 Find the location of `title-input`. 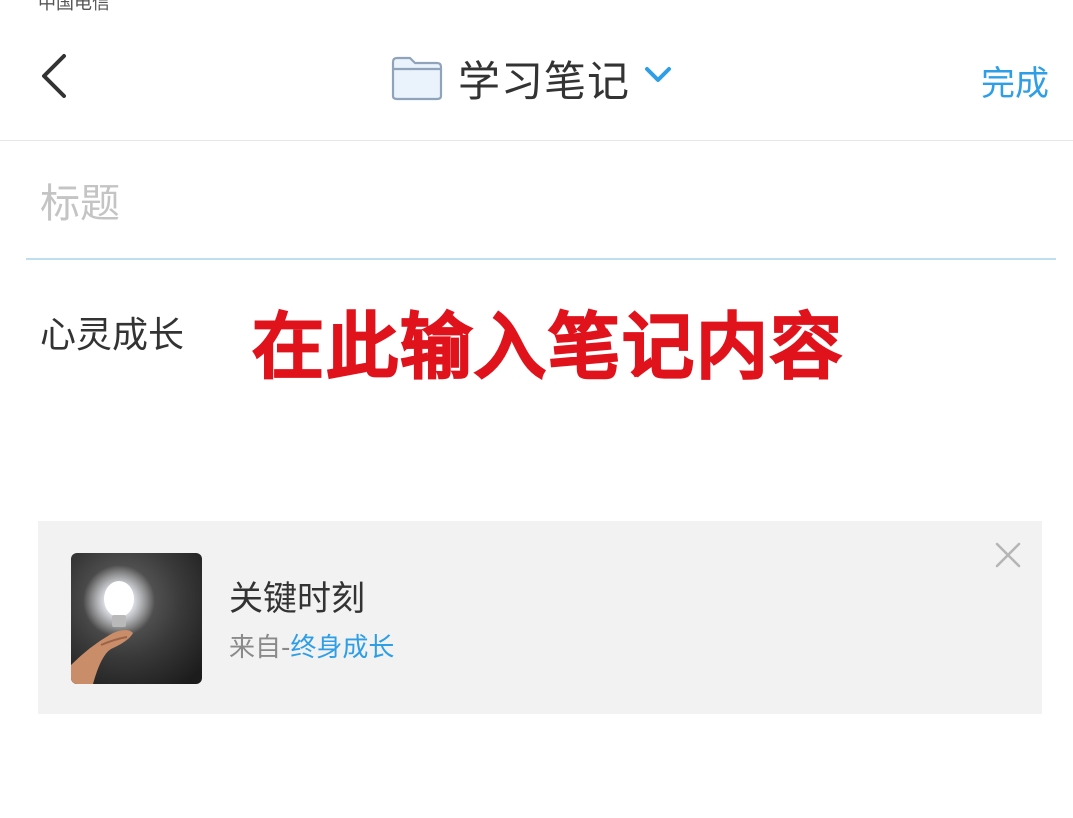

title-input is located at coordinates (541, 205).